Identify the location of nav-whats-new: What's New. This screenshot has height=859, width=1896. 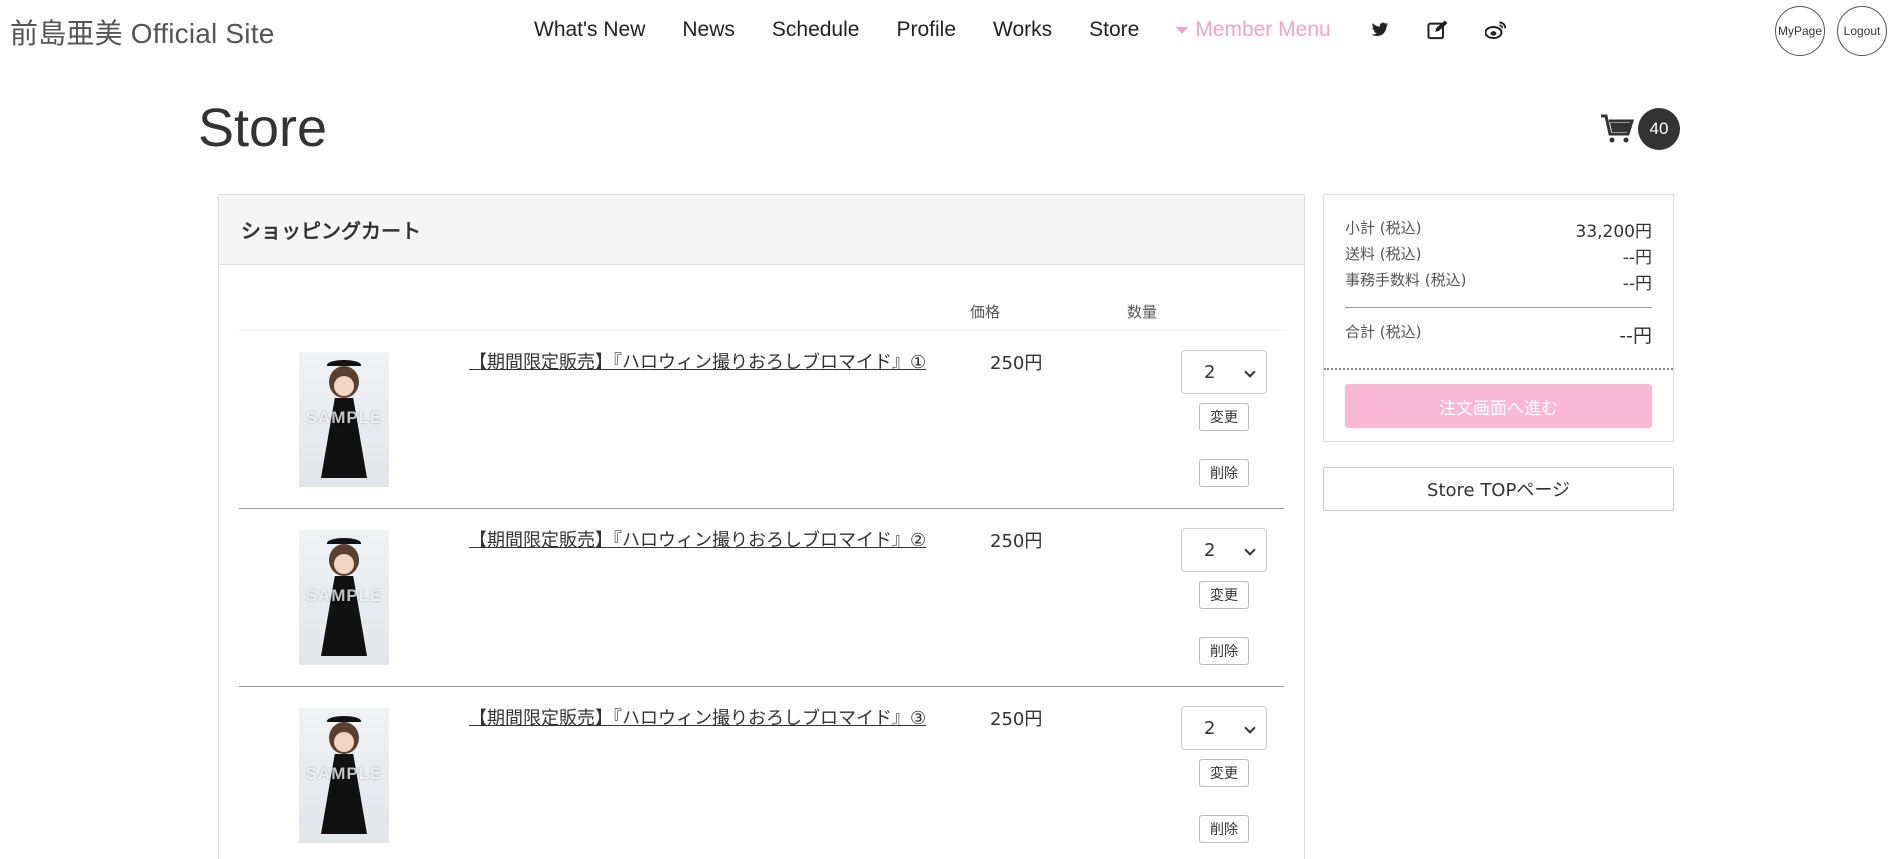
(589, 30).